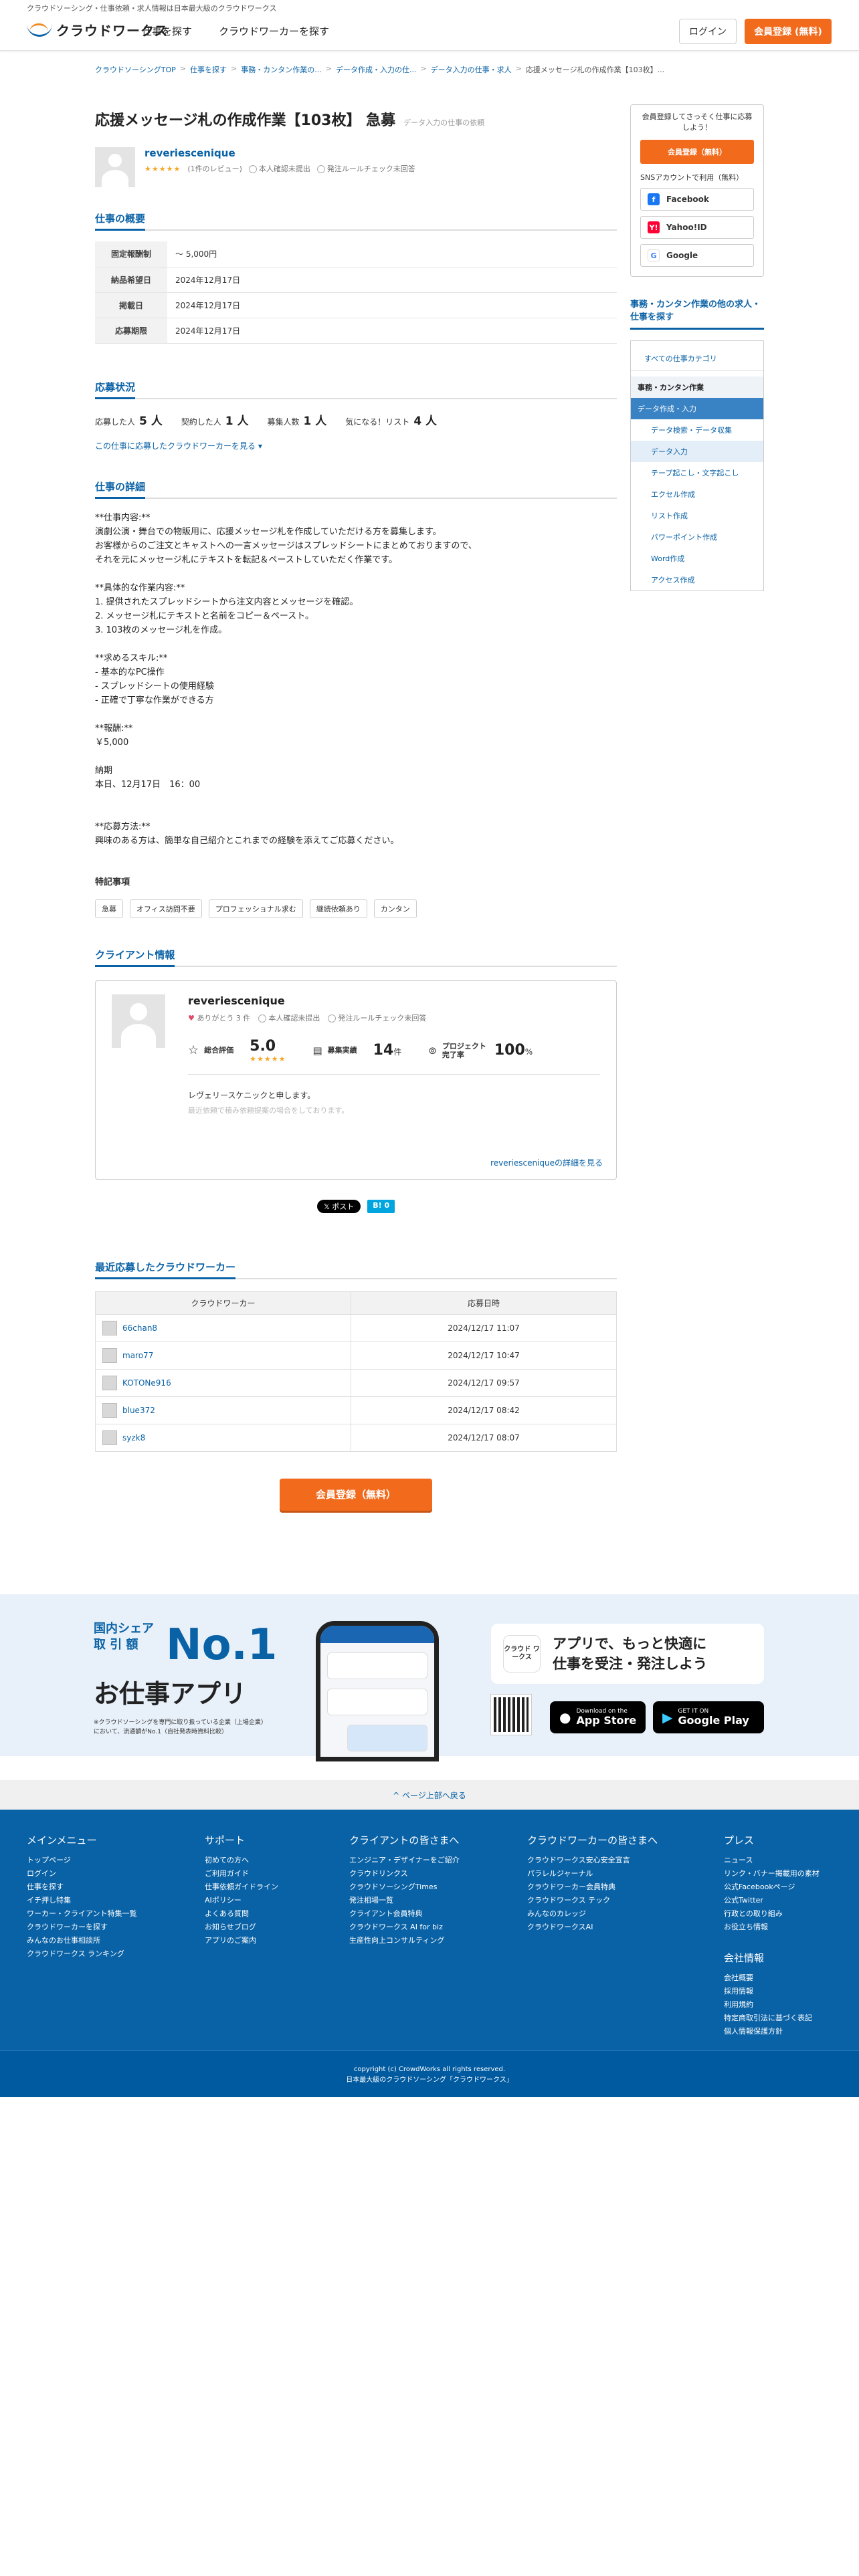  What do you see at coordinates (138, 1410) in the screenshot?
I see `worker-link: blue372` at bounding box center [138, 1410].